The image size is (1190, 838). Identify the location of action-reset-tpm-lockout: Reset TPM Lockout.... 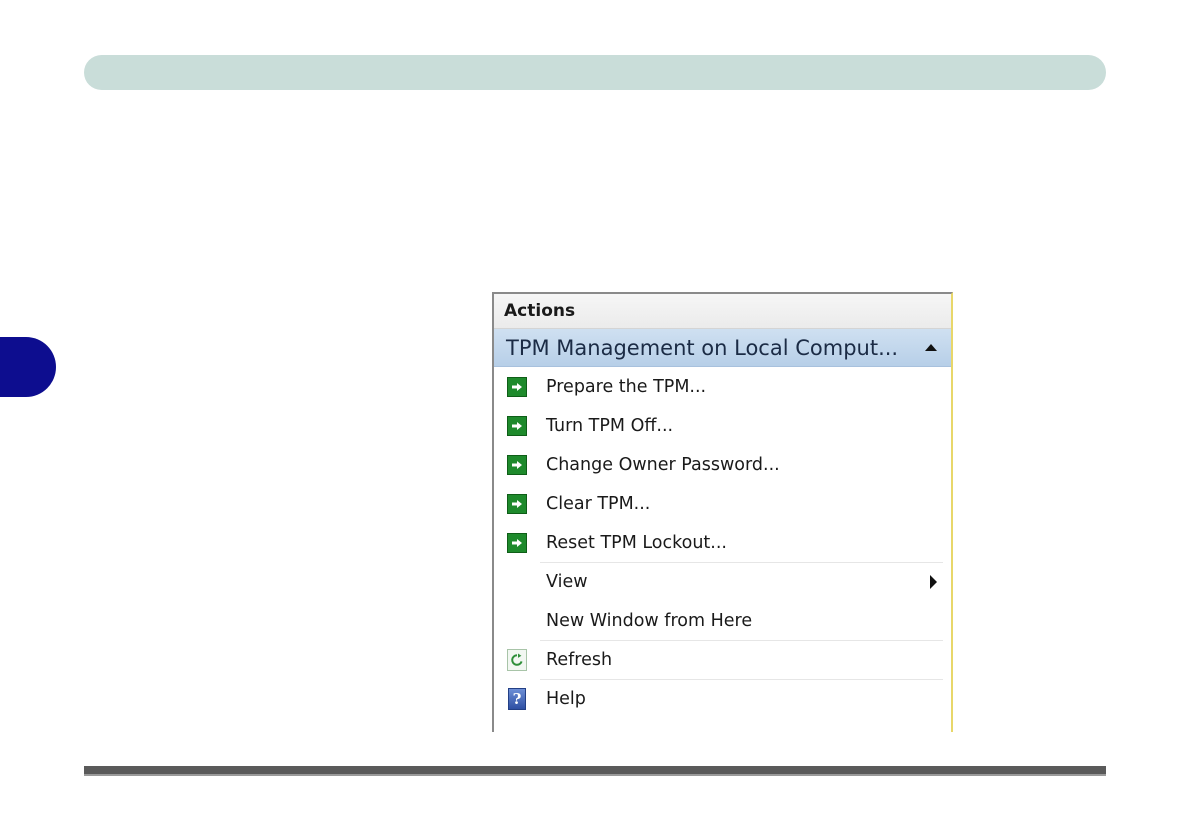
(722, 543).